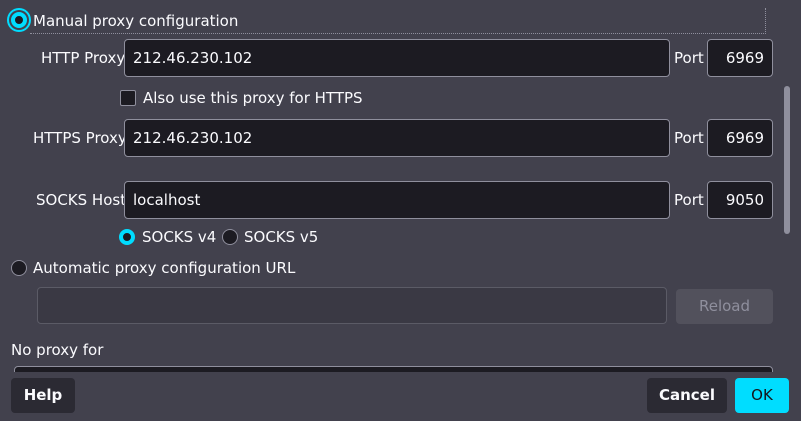 The height and width of the screenshot is (421, 801). What do you see at coordinates (397, 138) in the screenshot?
I see `https-proxy-input: 212.46.230.102` at bounding box center [397, 138].